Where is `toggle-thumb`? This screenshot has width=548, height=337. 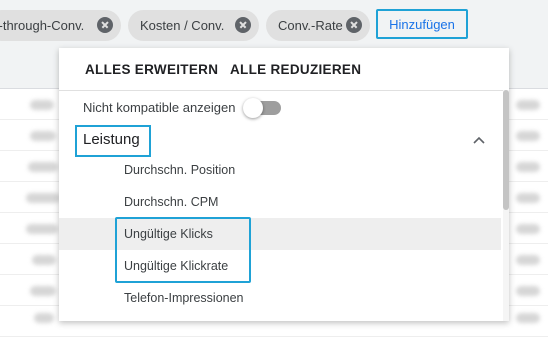 toggle-thumb is located at coordinates (253, 108).